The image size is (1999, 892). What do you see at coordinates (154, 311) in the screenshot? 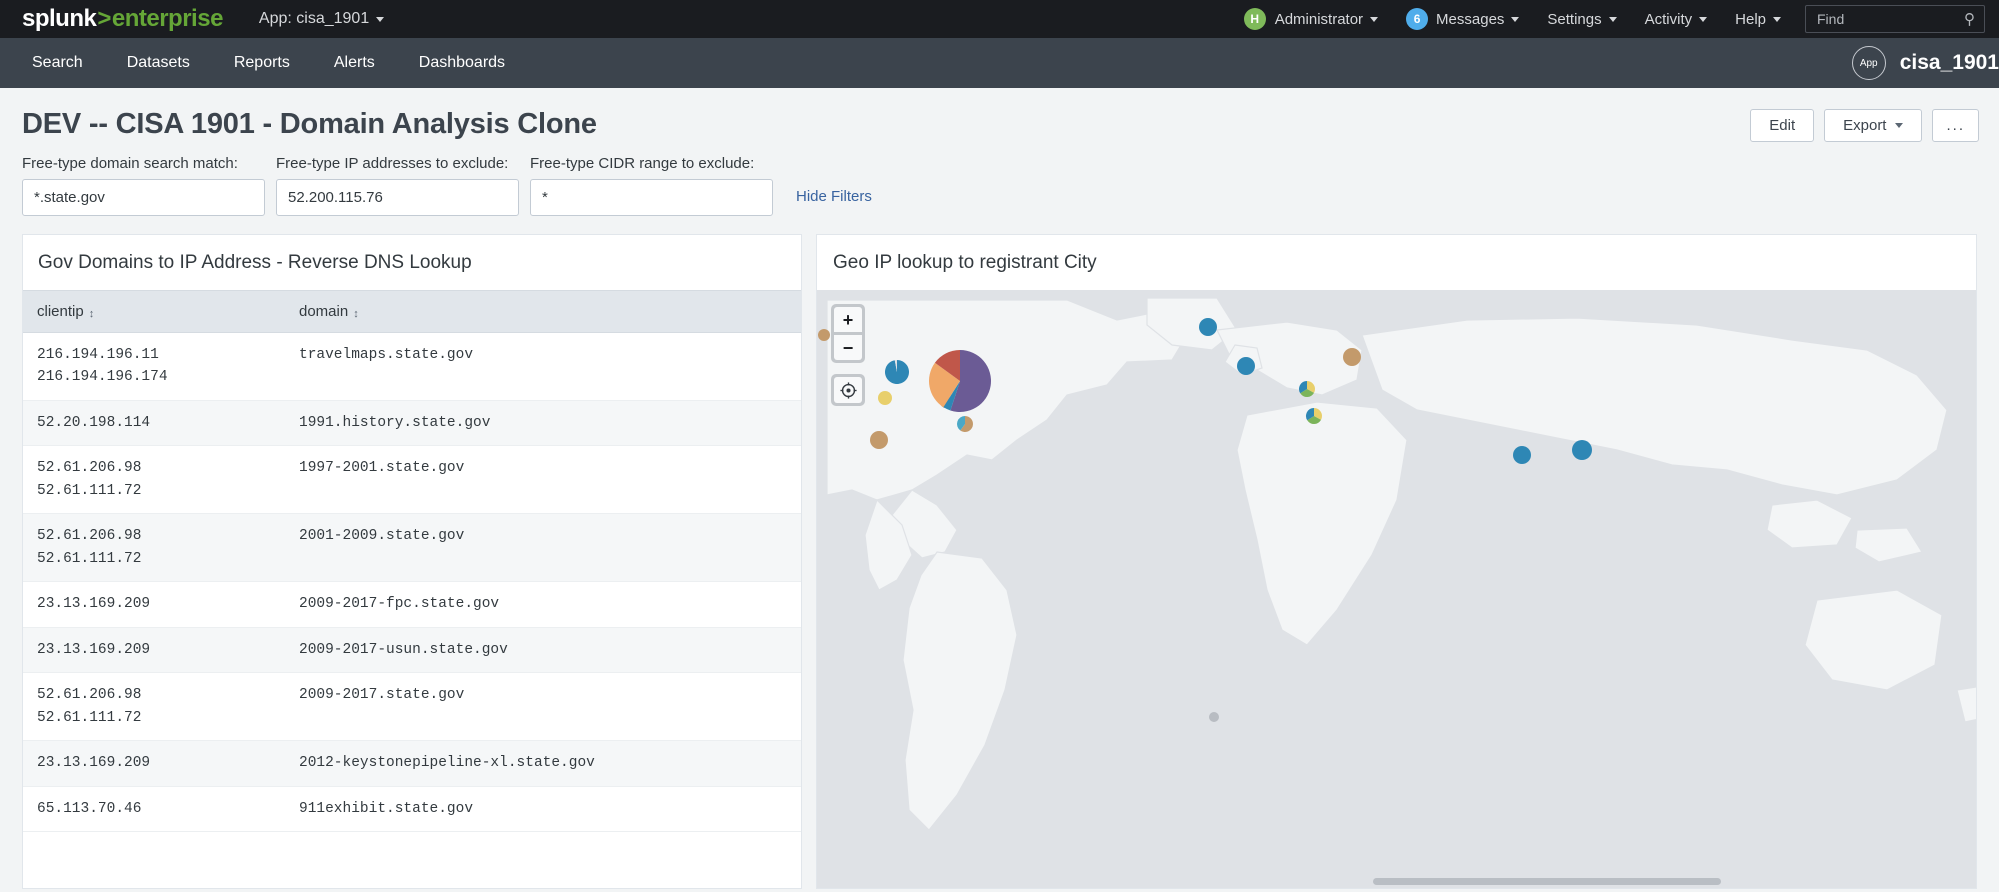
I see `column-header-clientip: clientip ↕` at bounding box center [154, 311].